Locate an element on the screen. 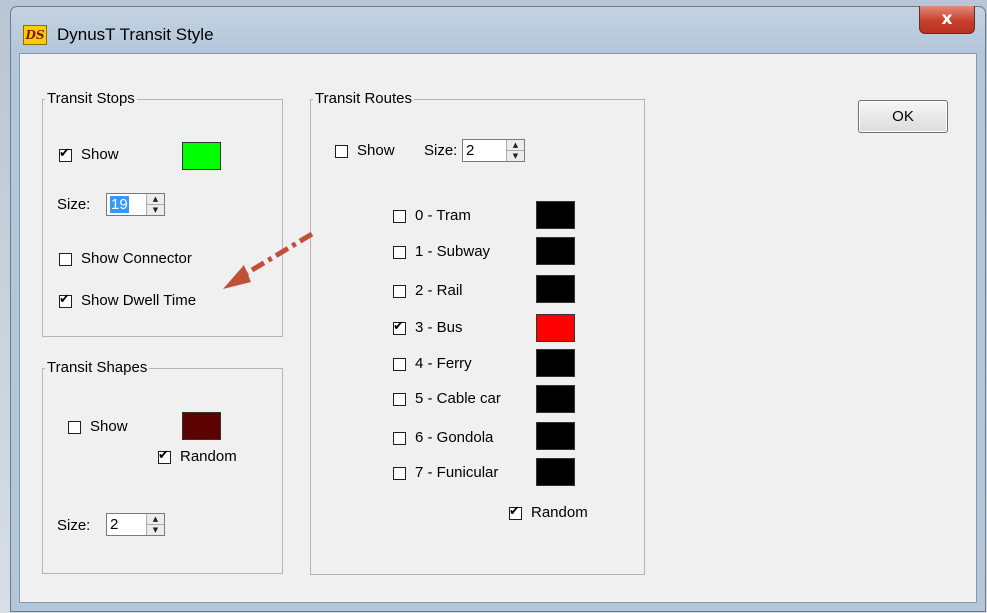 The image size is (987, 613). arrow-head-icon is located at coordinates (237, 277).